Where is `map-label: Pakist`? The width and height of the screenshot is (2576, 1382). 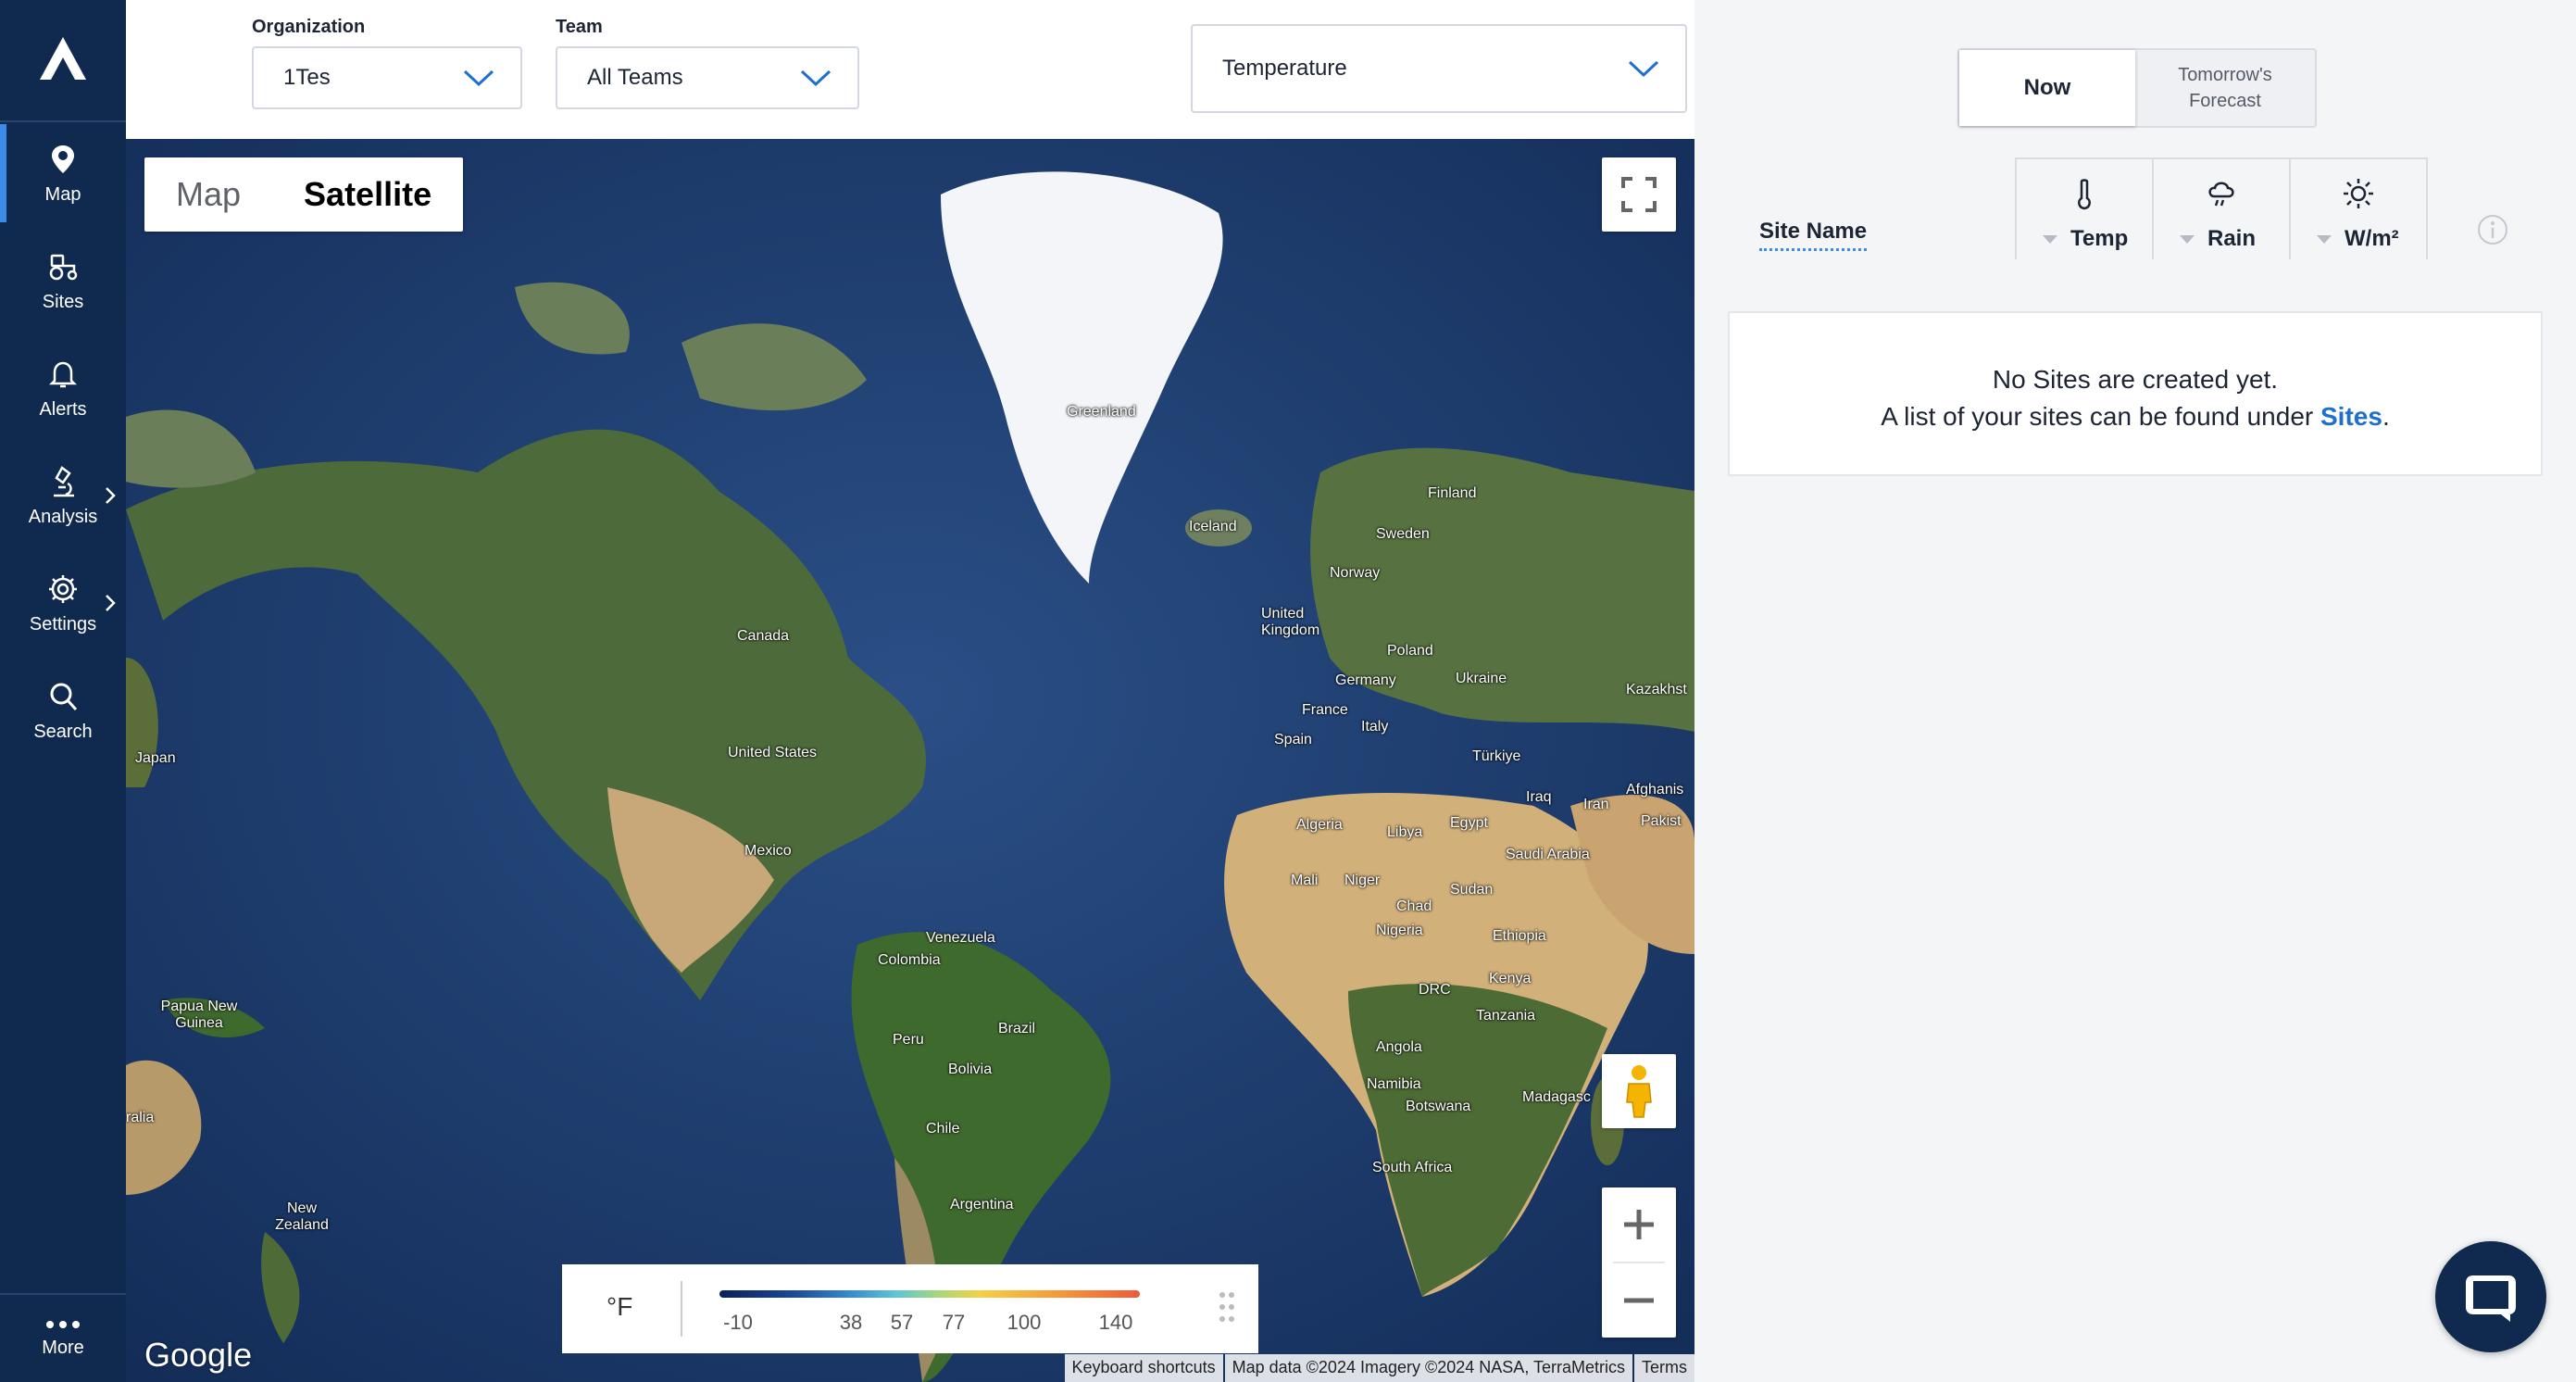
map-label: Pakist is located at coordinates (1661, 821).